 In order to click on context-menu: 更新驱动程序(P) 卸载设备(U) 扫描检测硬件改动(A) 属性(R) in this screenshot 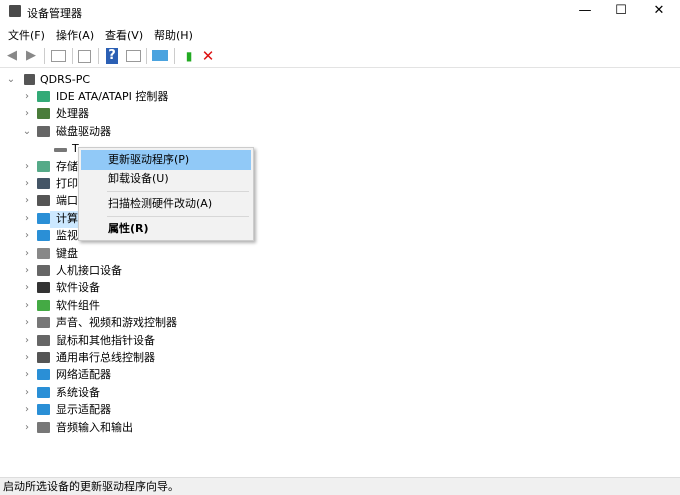, I will do `click(166, 194)`.